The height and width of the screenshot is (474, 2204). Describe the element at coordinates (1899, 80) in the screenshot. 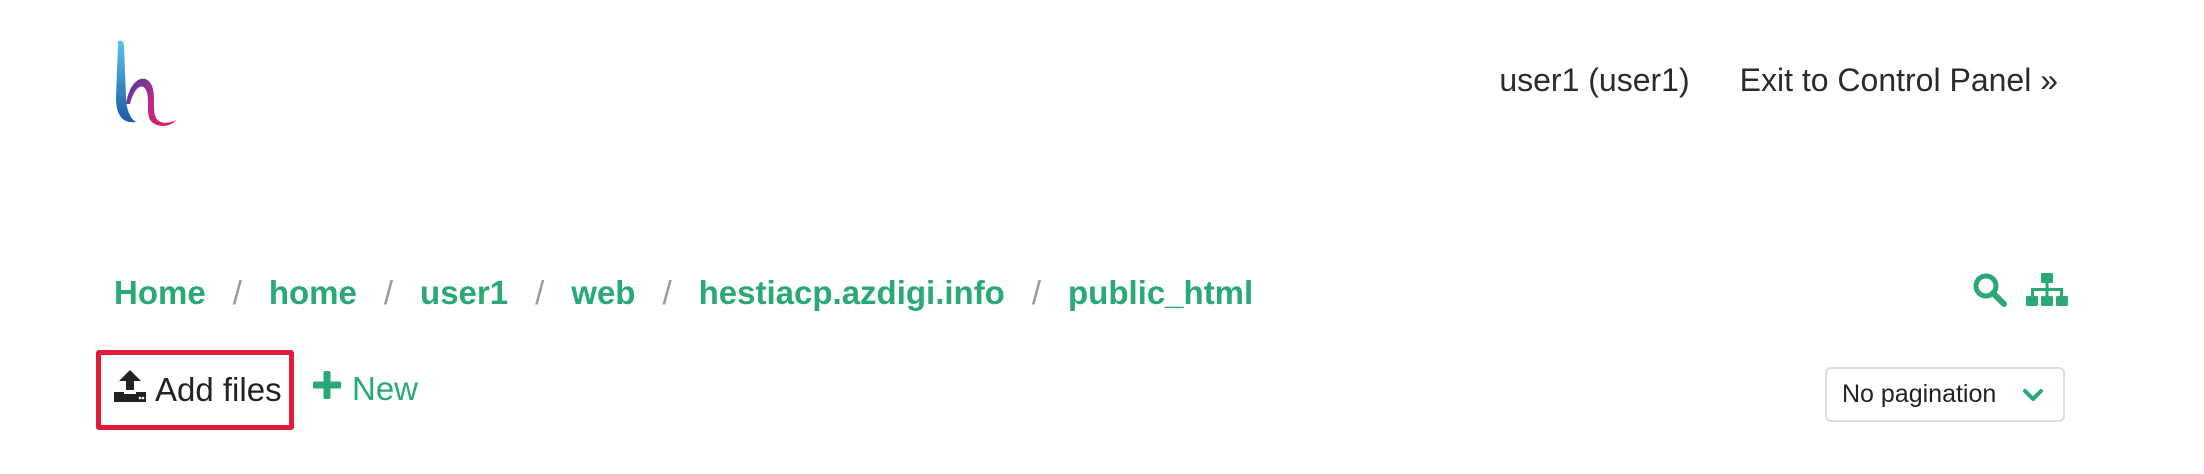

I see `exit-control-panel-link: Exit to Control Panel »` at that location.